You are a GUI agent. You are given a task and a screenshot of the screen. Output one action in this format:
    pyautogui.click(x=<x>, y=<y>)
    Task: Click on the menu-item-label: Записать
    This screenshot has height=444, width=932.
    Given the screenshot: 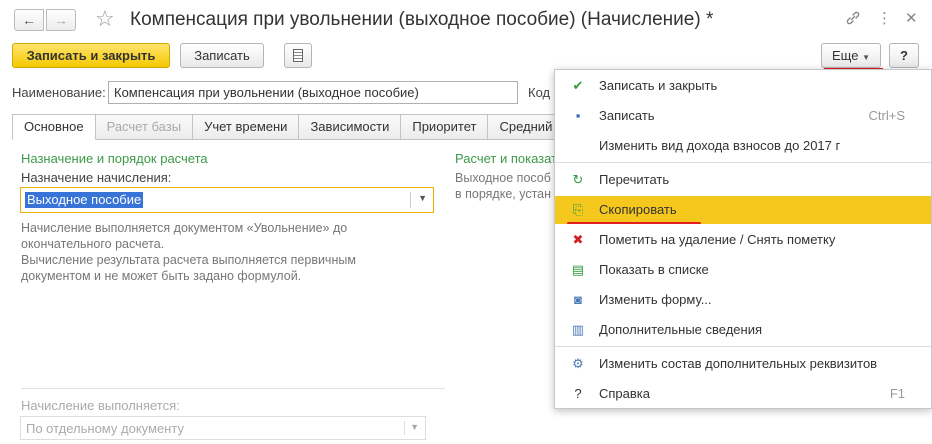 What is the action you would take?
    pyautogui.click(x=627, y=115)
    